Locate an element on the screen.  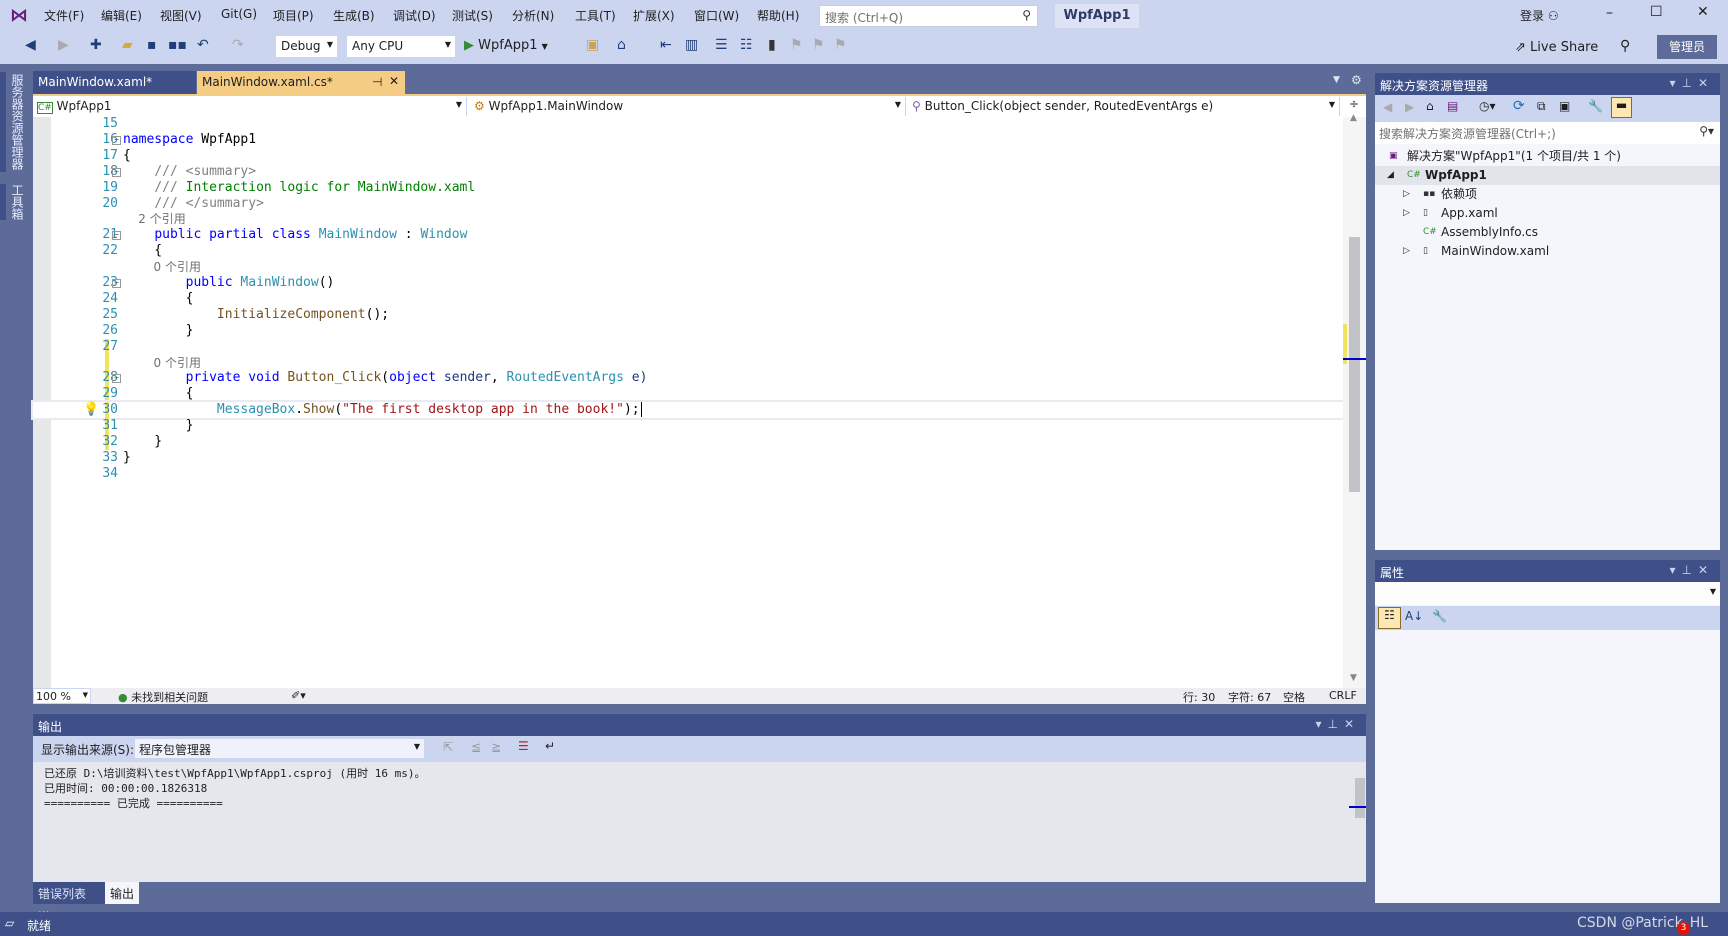
categorized-icon: ☷ is located at coordinates (1389, 618).